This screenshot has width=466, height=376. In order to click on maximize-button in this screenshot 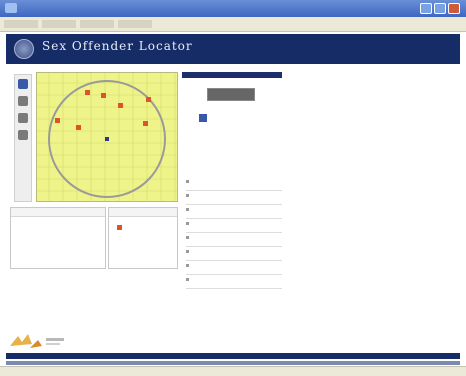, I will do `click(440, 8)`.